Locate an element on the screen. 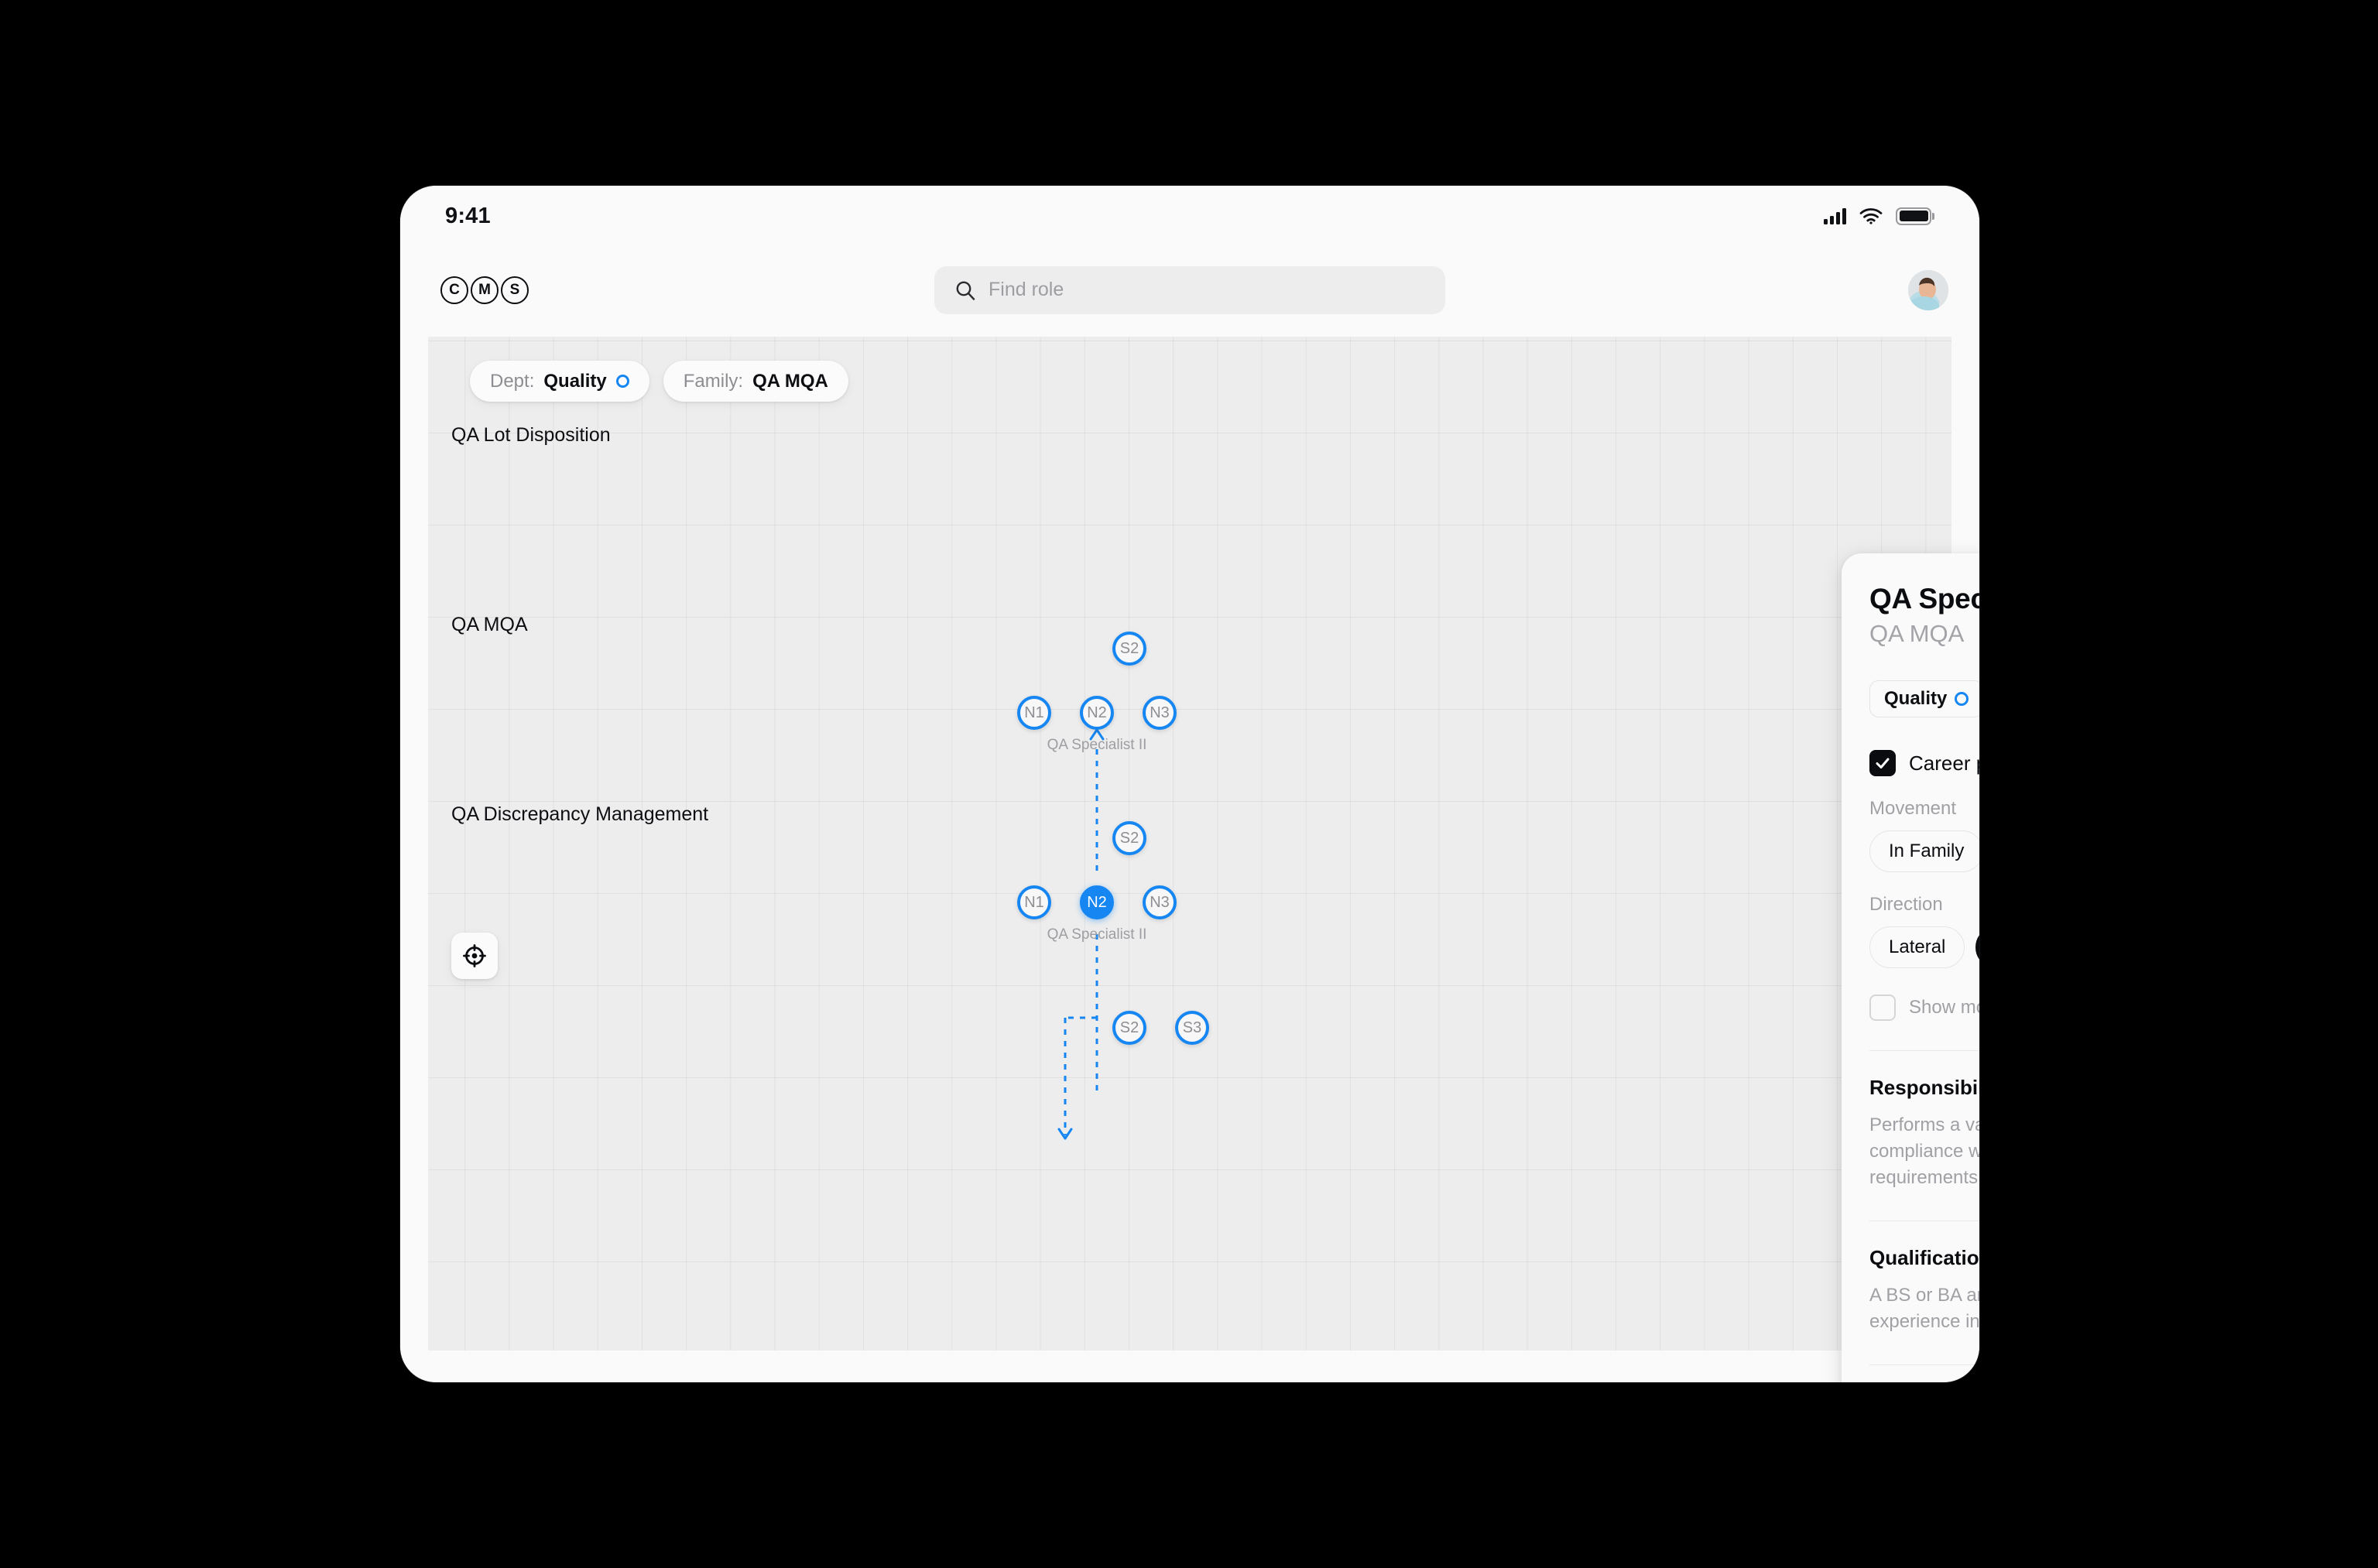 This screenshot has width=2378, height=1568. node-n2-selected: N2 is located at coordinates (1097, 902).